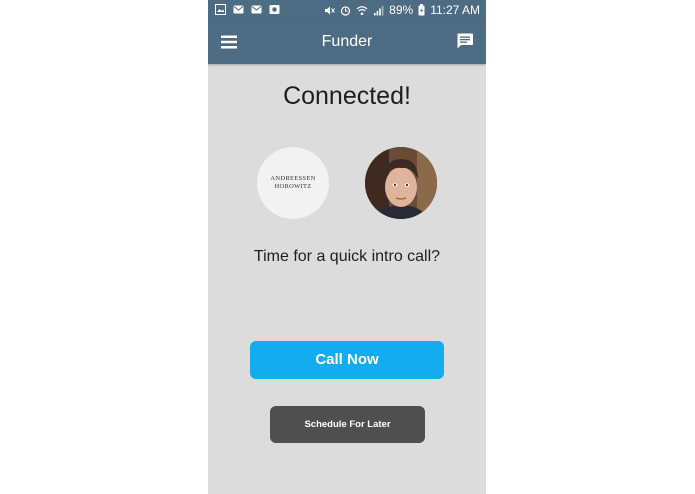 This screenshot has width=695, height=494. Describe the element at coordinates (362, 10) in the screenshot. I see `wifi-icon` at that location.